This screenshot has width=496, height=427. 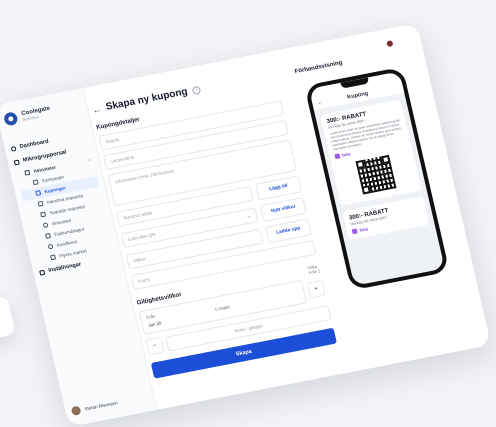 I want to click on sidebar-item-label: Inställningar, so click(x=64, y=267).